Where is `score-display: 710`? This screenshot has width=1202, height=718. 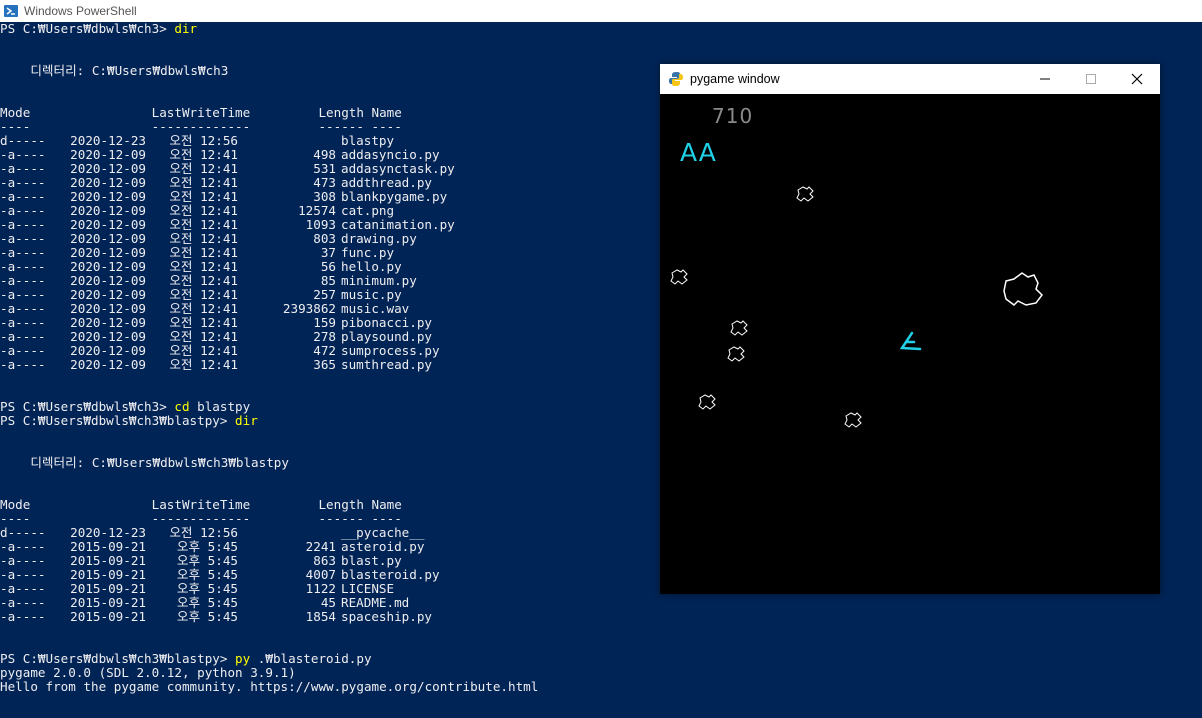
score-display: 710 is located at coordinates (733, 116).